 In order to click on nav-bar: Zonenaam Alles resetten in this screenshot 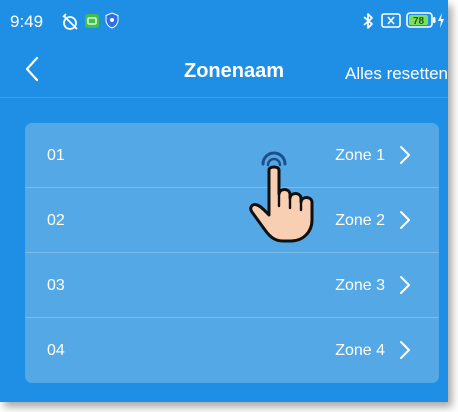, I will do `click(224, 71)`.